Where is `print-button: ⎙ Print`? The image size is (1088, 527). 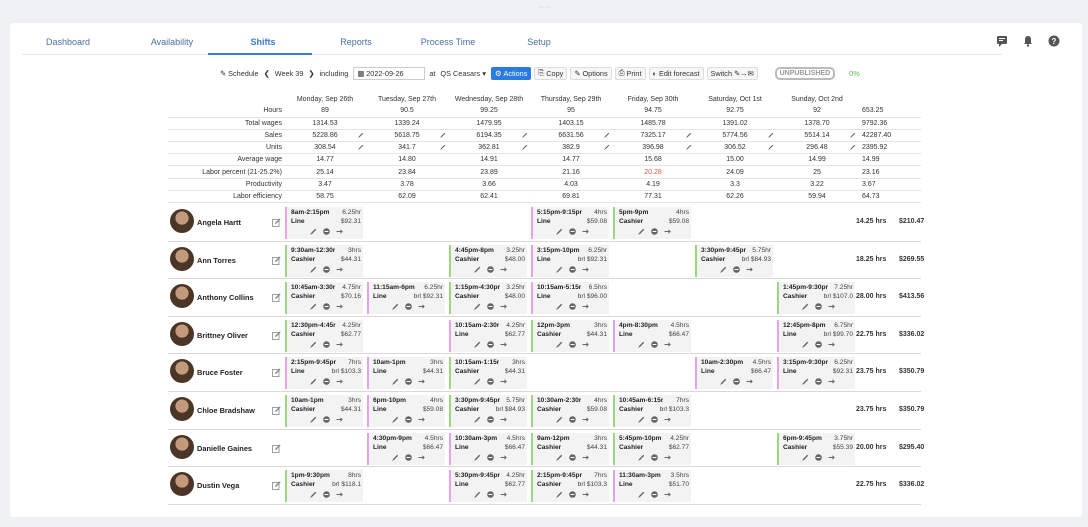
print-button: ⎙ Print is located at coordinates (630, 73).